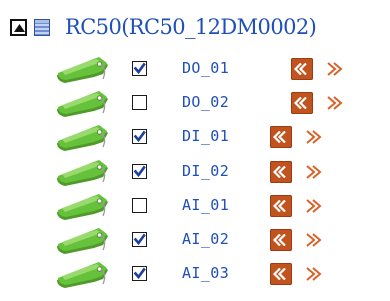 This screenshot has height=301, width=390. What do you see at coordinates (191, 27) in the screenshot?
I see `tree-root-label: RC50(RC50_12DM0002)` at bounding box center [191, 27].